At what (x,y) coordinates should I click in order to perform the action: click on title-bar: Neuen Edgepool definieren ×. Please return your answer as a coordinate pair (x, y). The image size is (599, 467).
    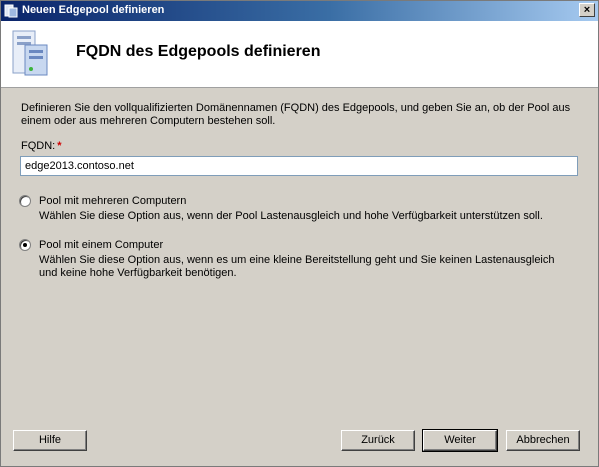
    Looking at the image, I should click on (299, 11).